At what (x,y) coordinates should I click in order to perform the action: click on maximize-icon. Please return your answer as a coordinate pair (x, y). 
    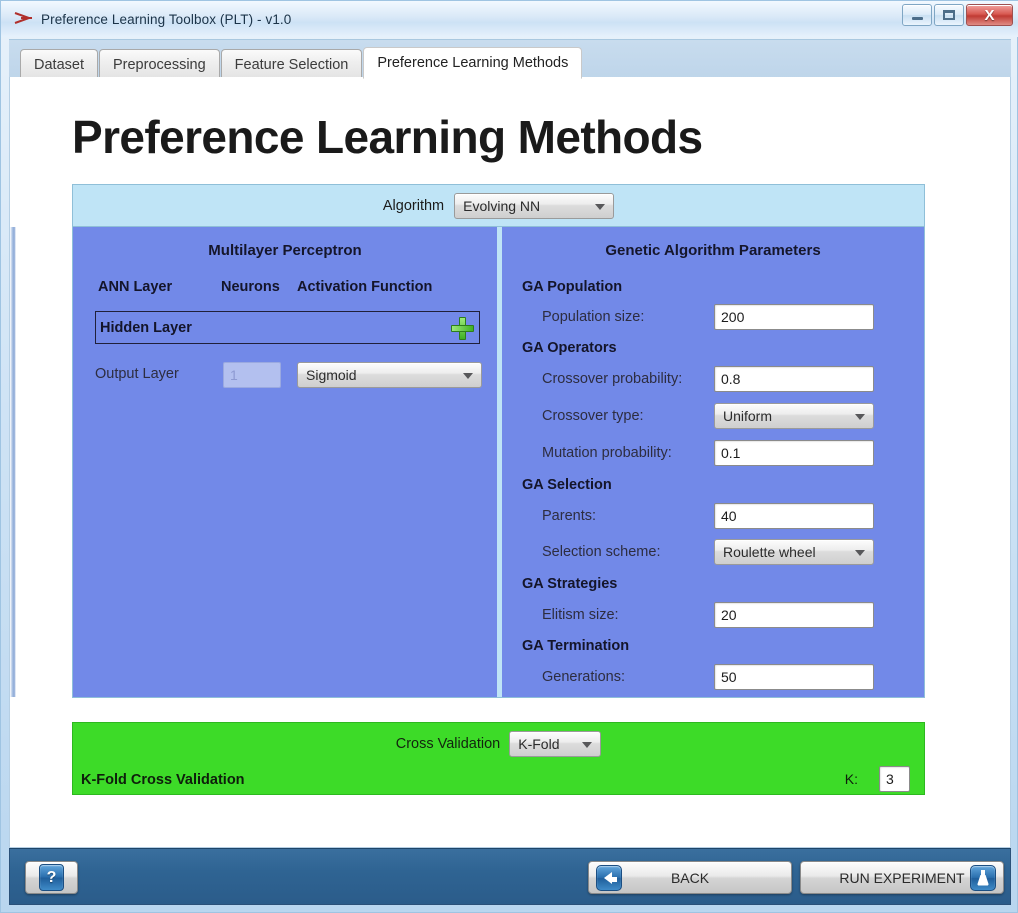
    Looking at the image, I should click on (949, 15).